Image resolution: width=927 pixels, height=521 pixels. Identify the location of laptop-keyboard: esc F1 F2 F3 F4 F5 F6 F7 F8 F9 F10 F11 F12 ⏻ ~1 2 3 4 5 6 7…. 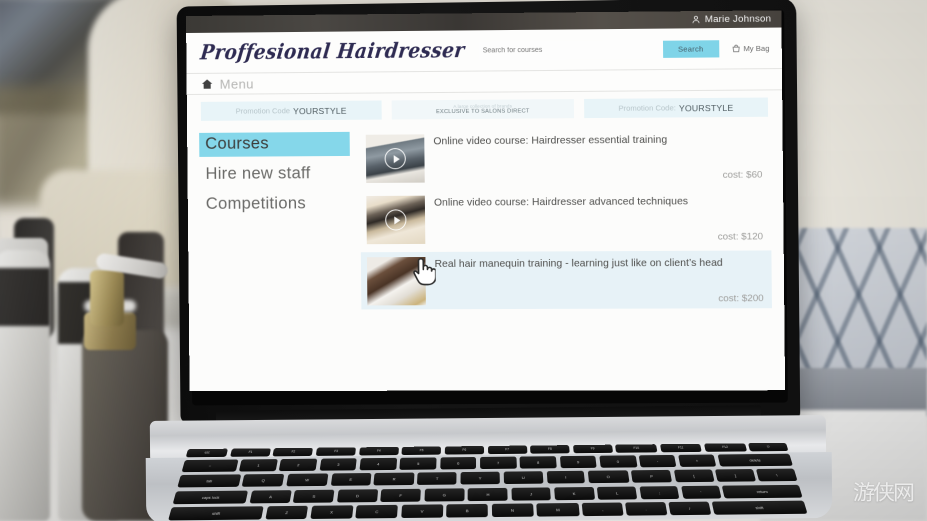
(486, 481).